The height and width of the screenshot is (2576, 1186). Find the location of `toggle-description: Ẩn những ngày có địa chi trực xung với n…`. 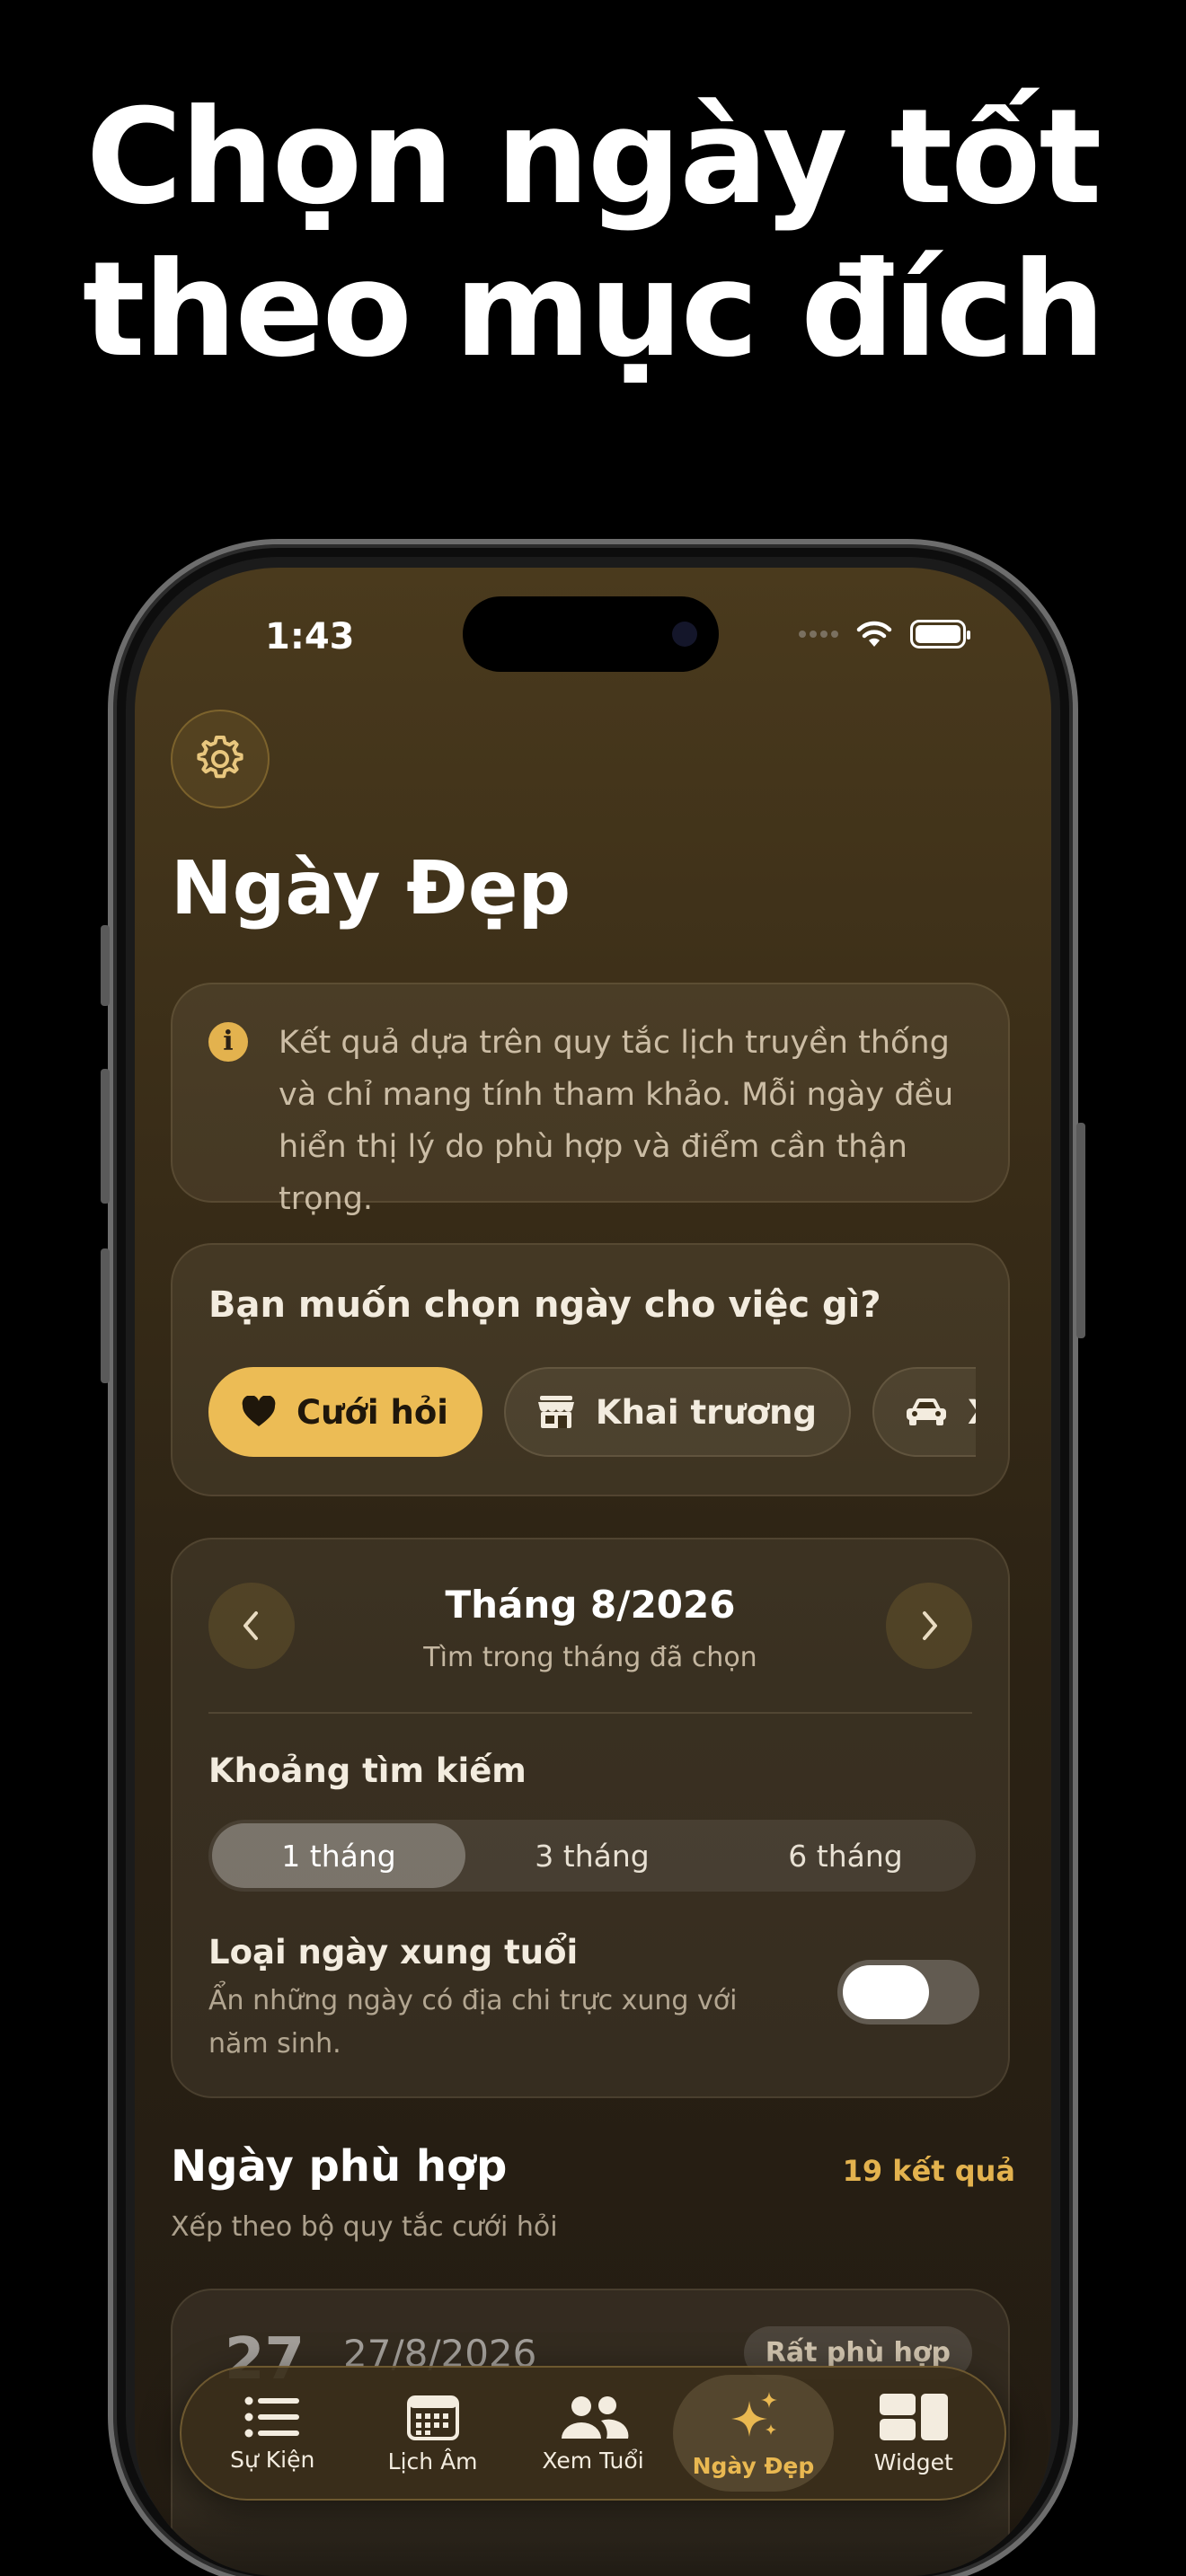

toggle-description: Ẩn những ngày có địa chi trực xung với n… is located at coordinates (473, 2022).